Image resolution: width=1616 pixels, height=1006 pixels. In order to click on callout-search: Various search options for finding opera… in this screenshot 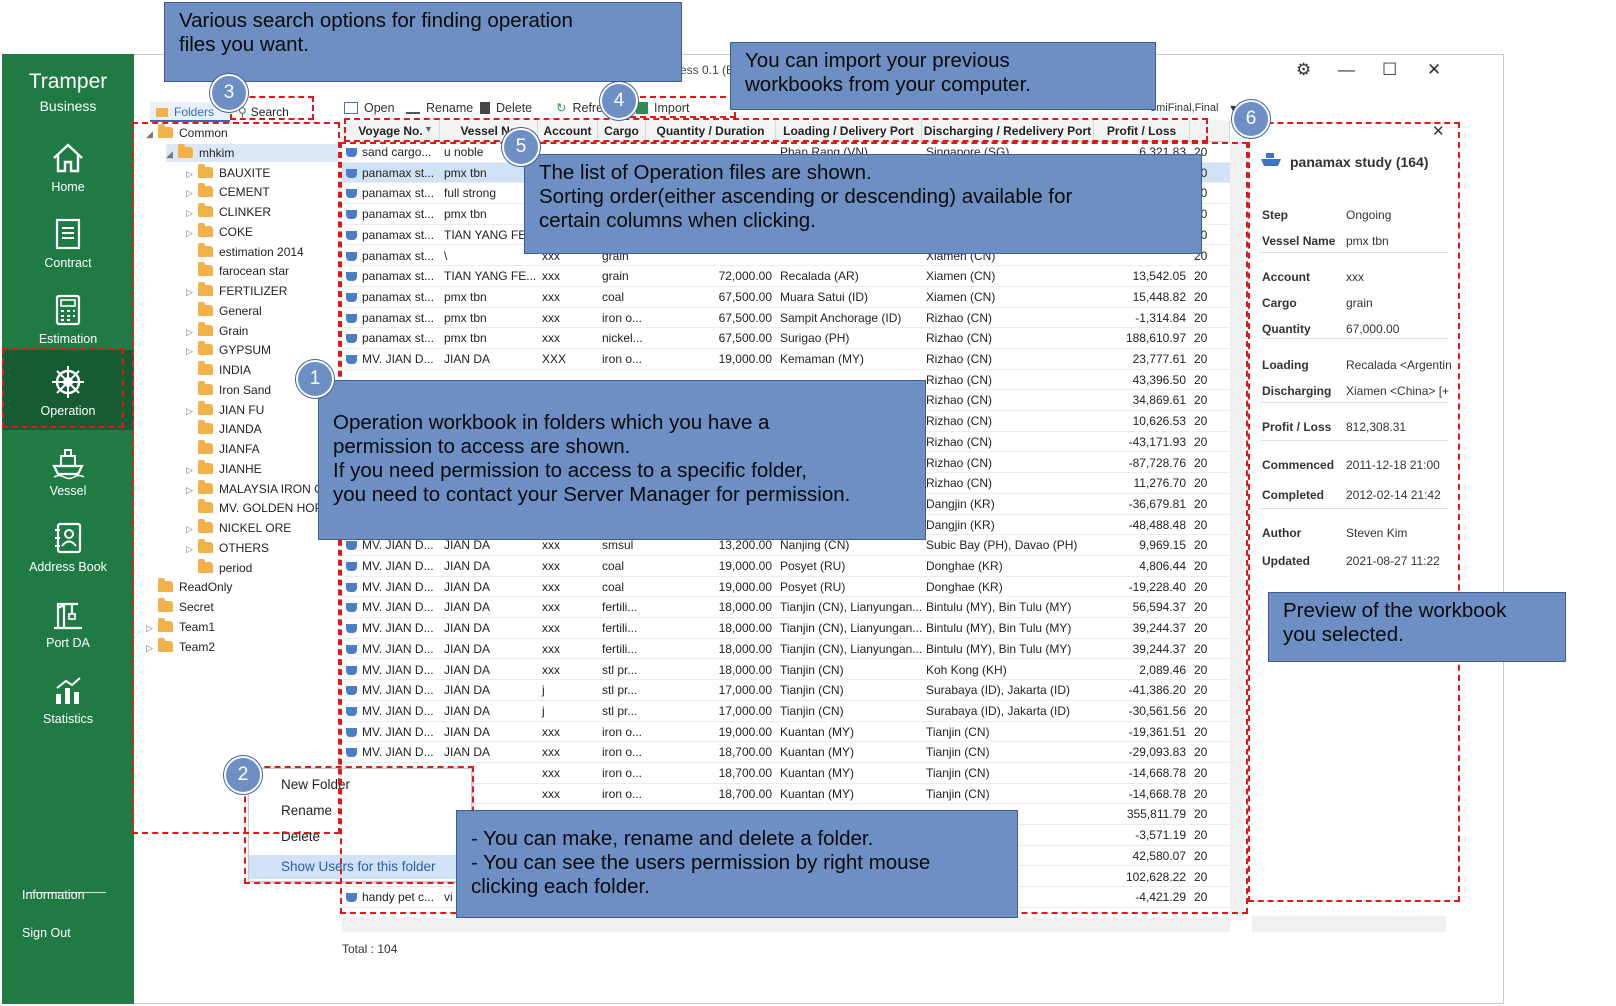, I will do `click(423, 42)`.